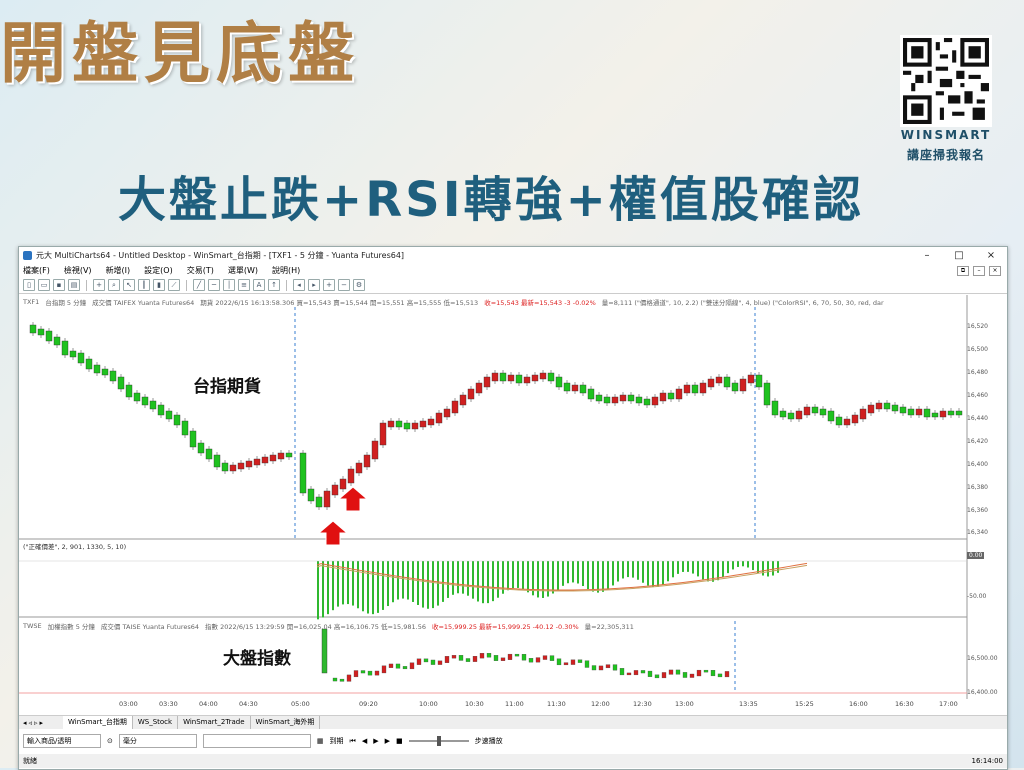 The image size is (1024, 770). I want to click on time-tick: 04:00, so click(208, 704).